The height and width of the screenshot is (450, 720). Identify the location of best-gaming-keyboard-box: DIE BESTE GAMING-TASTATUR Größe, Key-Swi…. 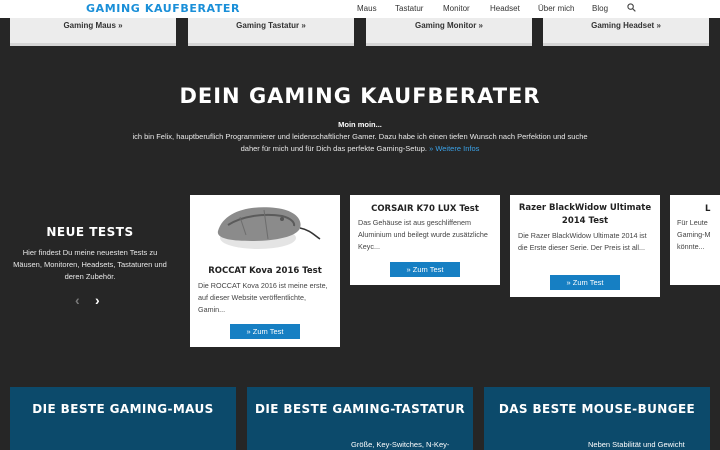
(360, 418).